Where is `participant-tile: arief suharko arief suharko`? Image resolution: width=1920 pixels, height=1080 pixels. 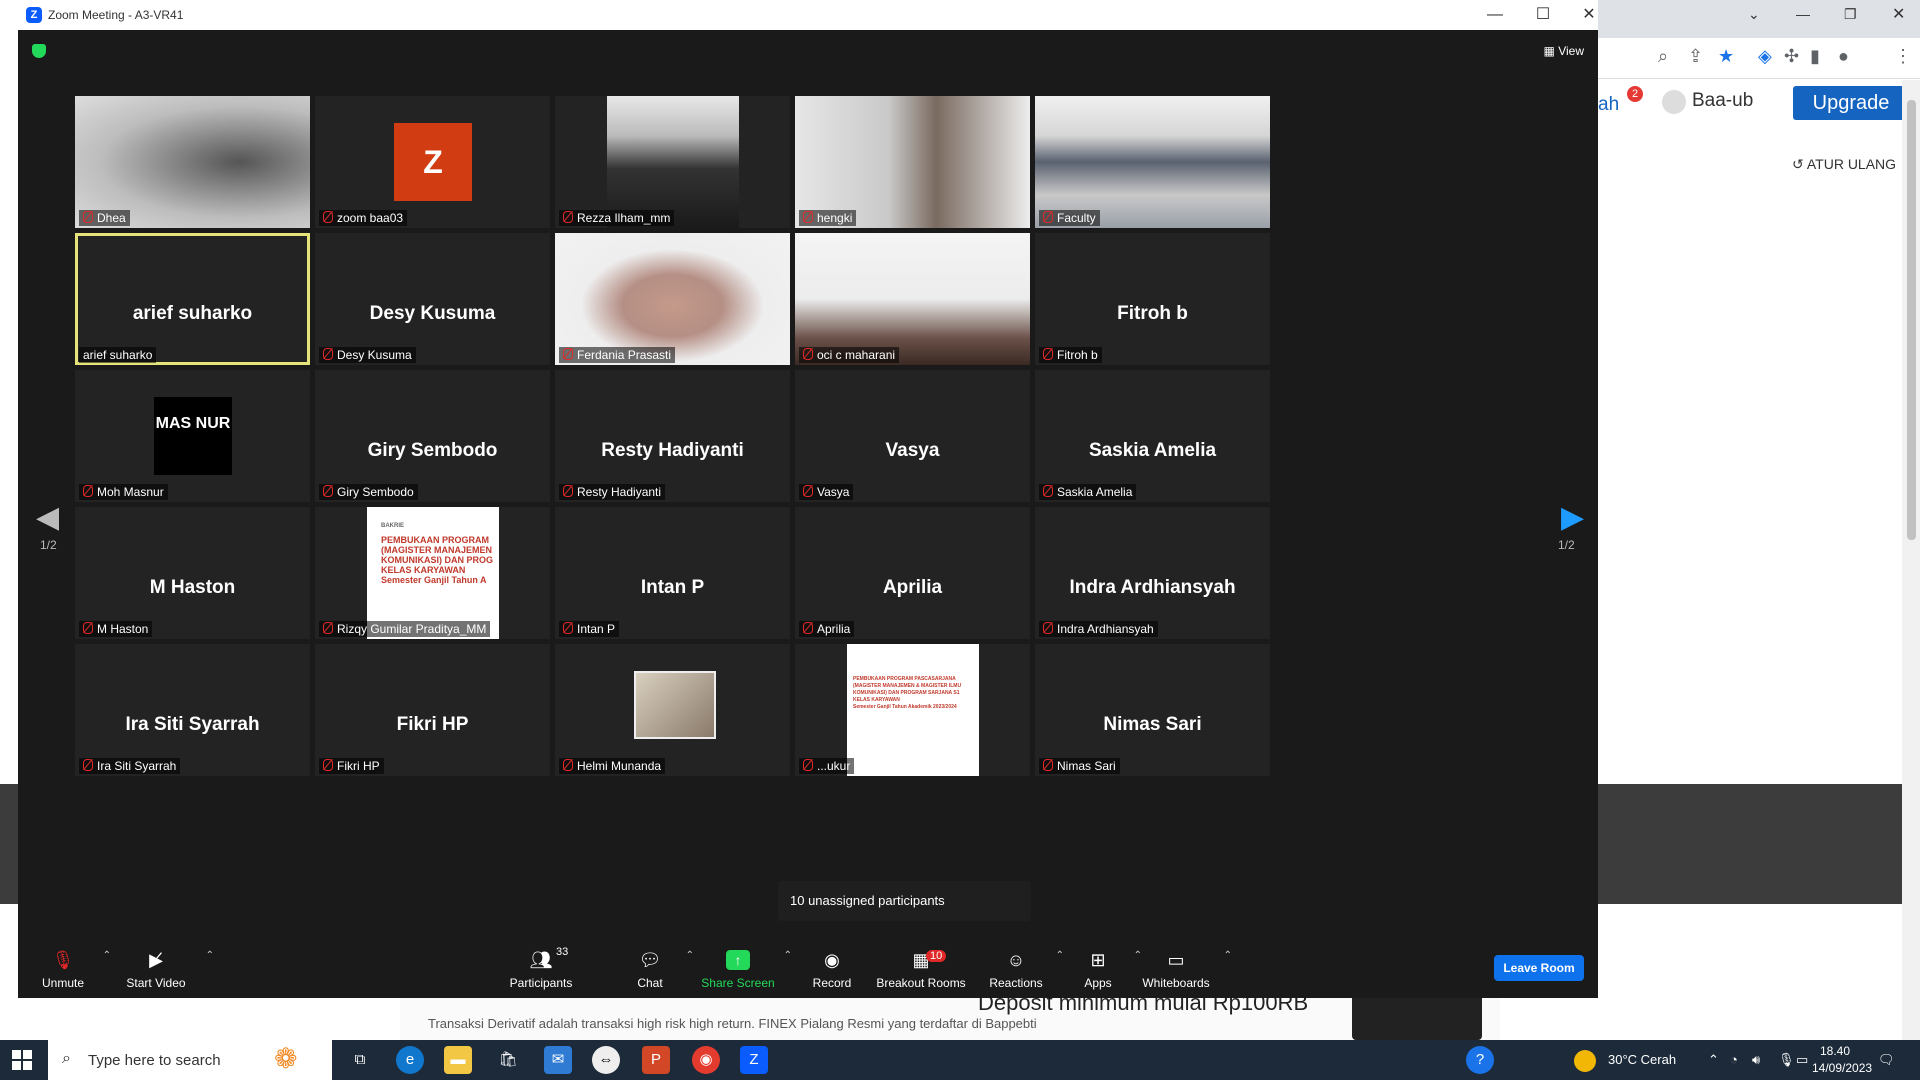
participant-tile: arief suharko arief suharko is located at coordinates (192, 299).